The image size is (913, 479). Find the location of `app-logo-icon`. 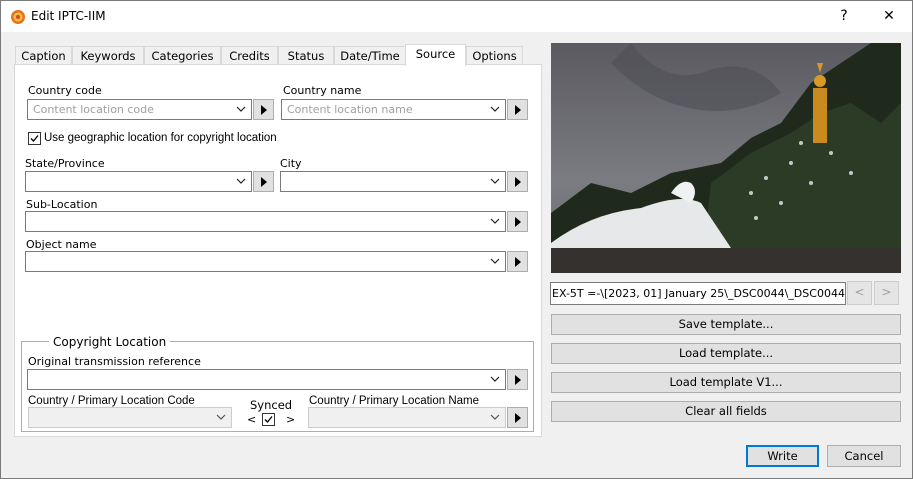

app-logo-icon is located at coordinates (18, 17).